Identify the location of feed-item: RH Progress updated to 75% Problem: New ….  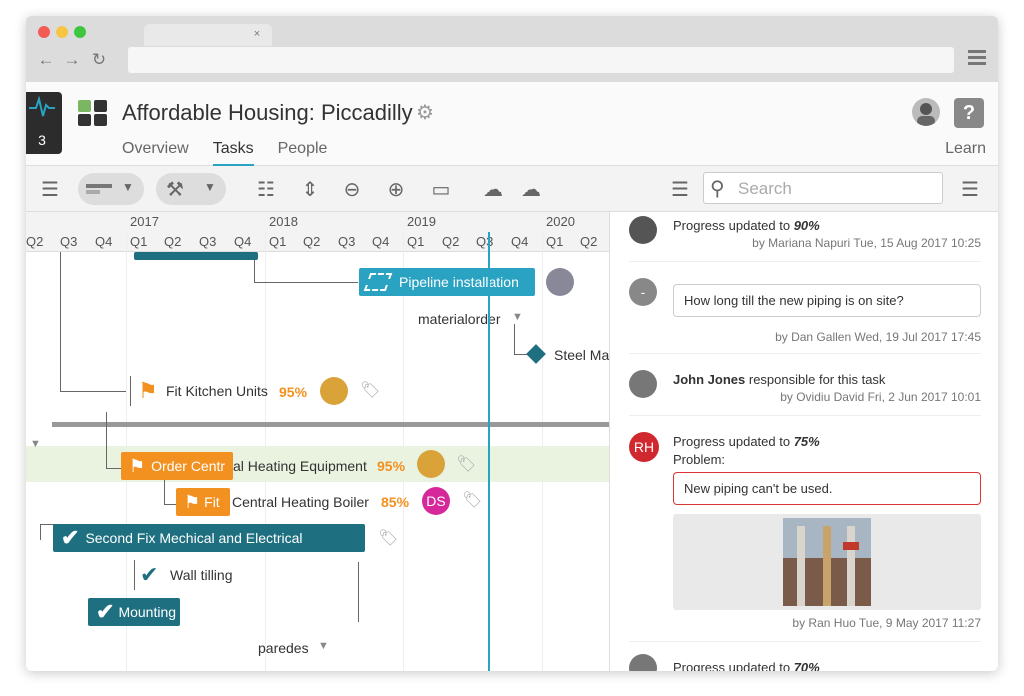
(805, 529).